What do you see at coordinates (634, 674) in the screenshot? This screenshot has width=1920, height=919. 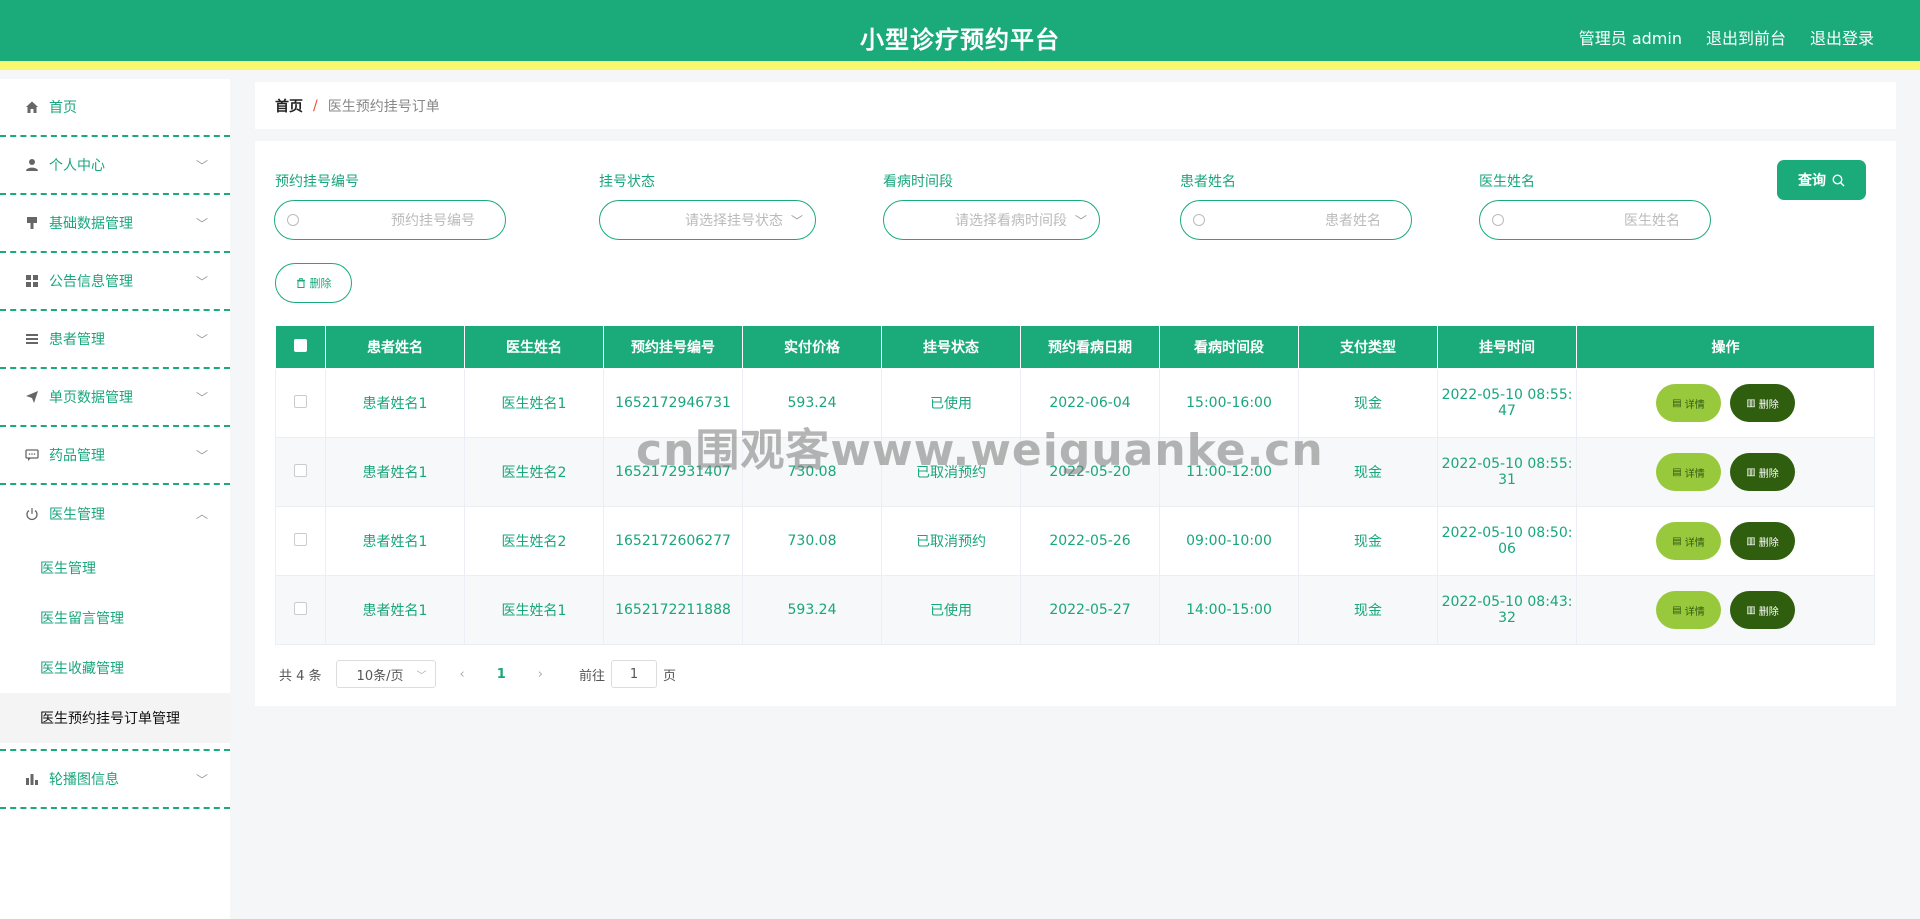 I see `goto-page-input: 1` at bounding box center [634, 674].